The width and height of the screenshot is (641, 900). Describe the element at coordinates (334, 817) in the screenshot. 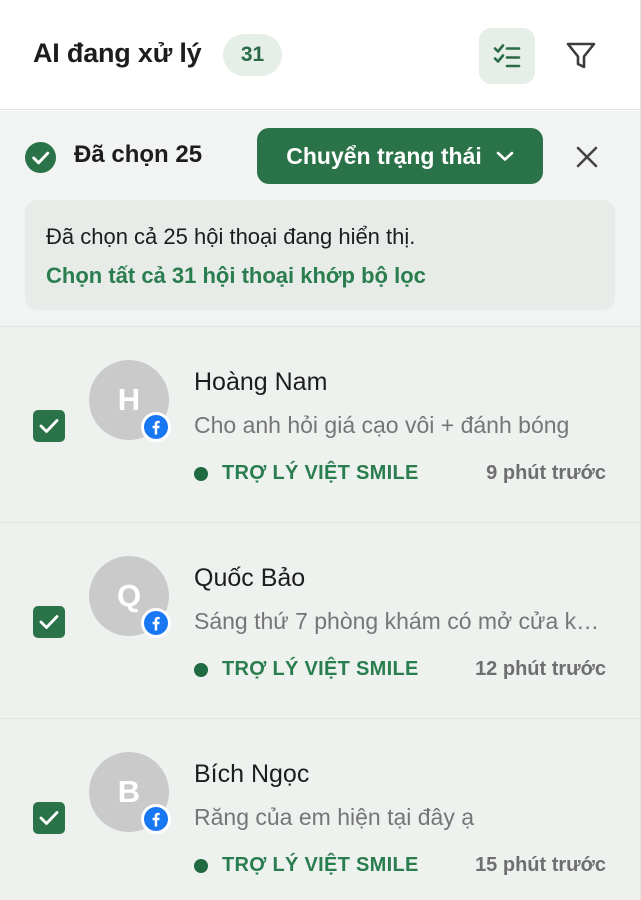

I see `message-preview: Răng của em hiện tại đây ạ` at that location.